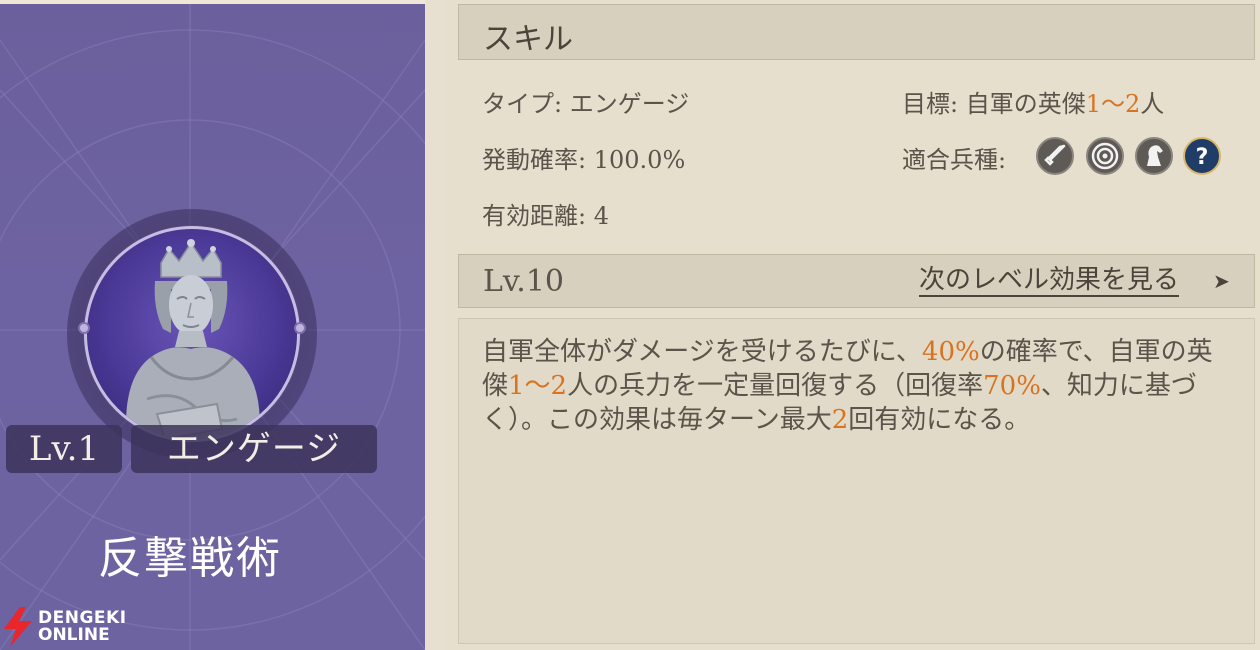  Describe the element at coordinates (930, 104) in the screenshot. I see `target-label: 目標:` at that location.